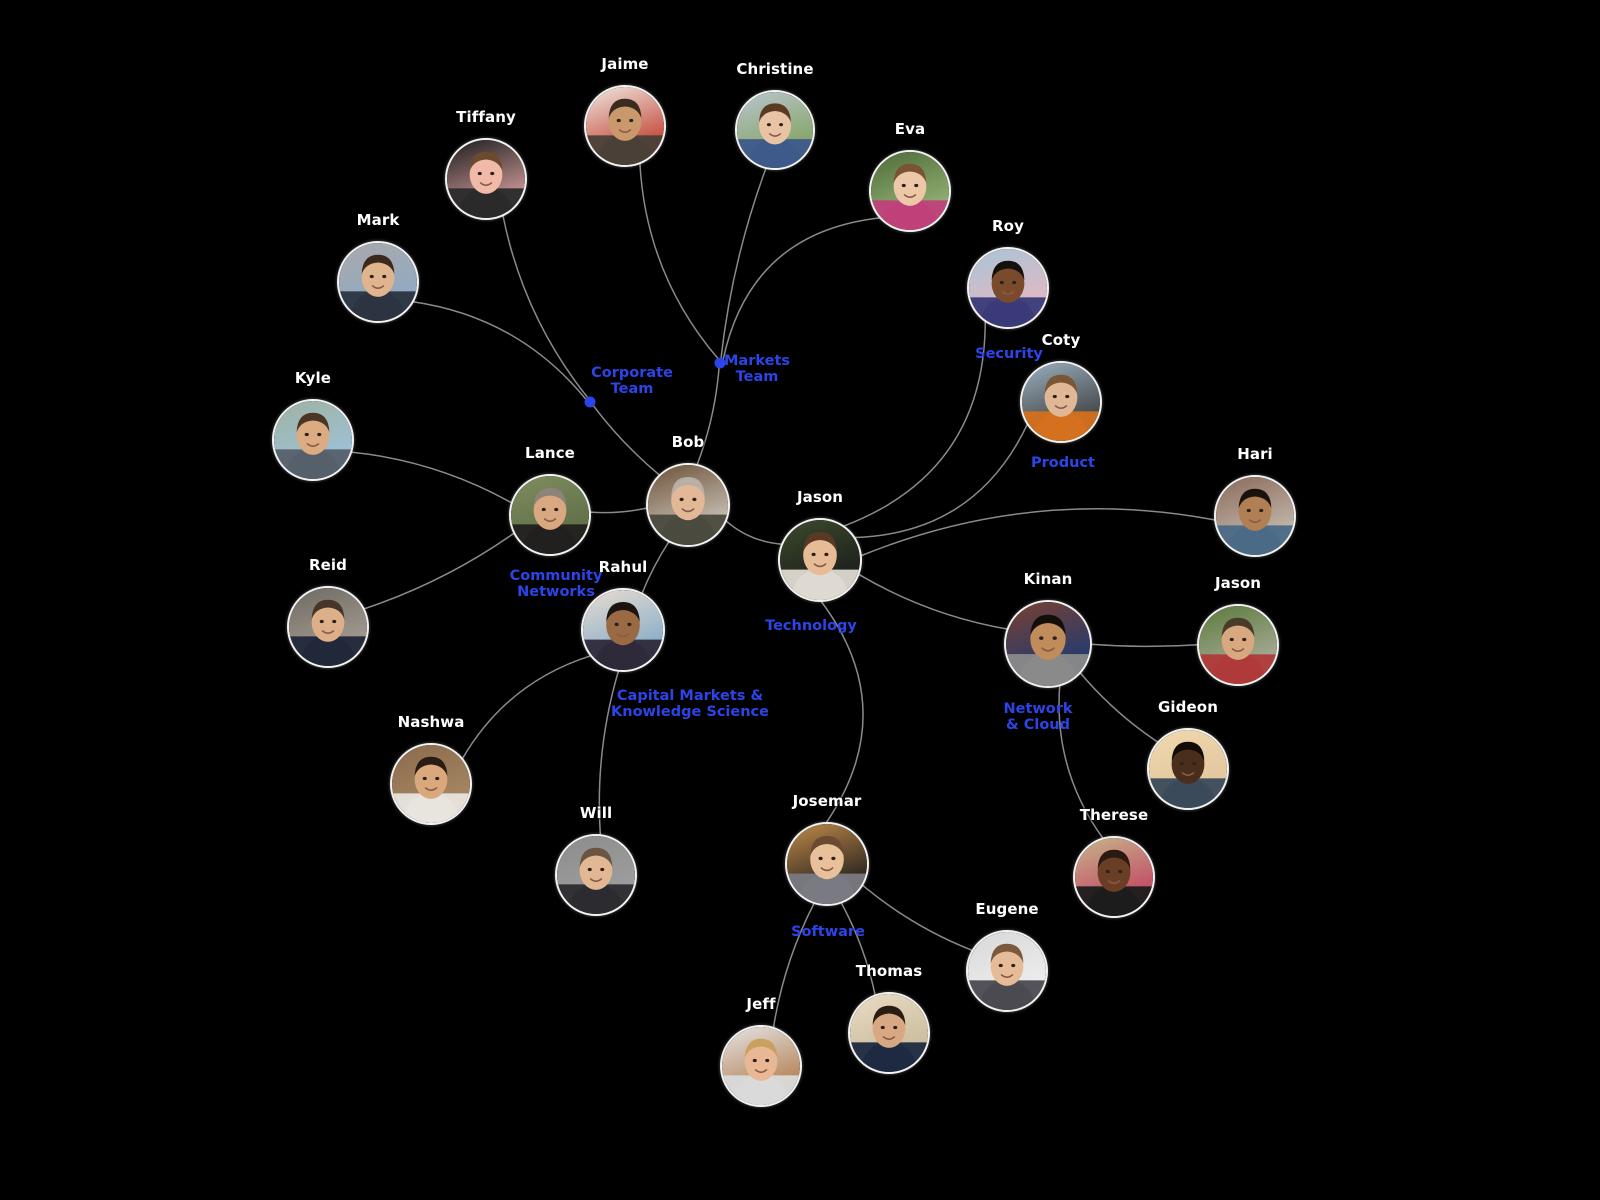 This screenshot has height=1200, width=1600. What do you see at coordinates (623, 567) in the screenshot?
I see `person-label-rahul: Rahul` at bounding box center [623, 567].